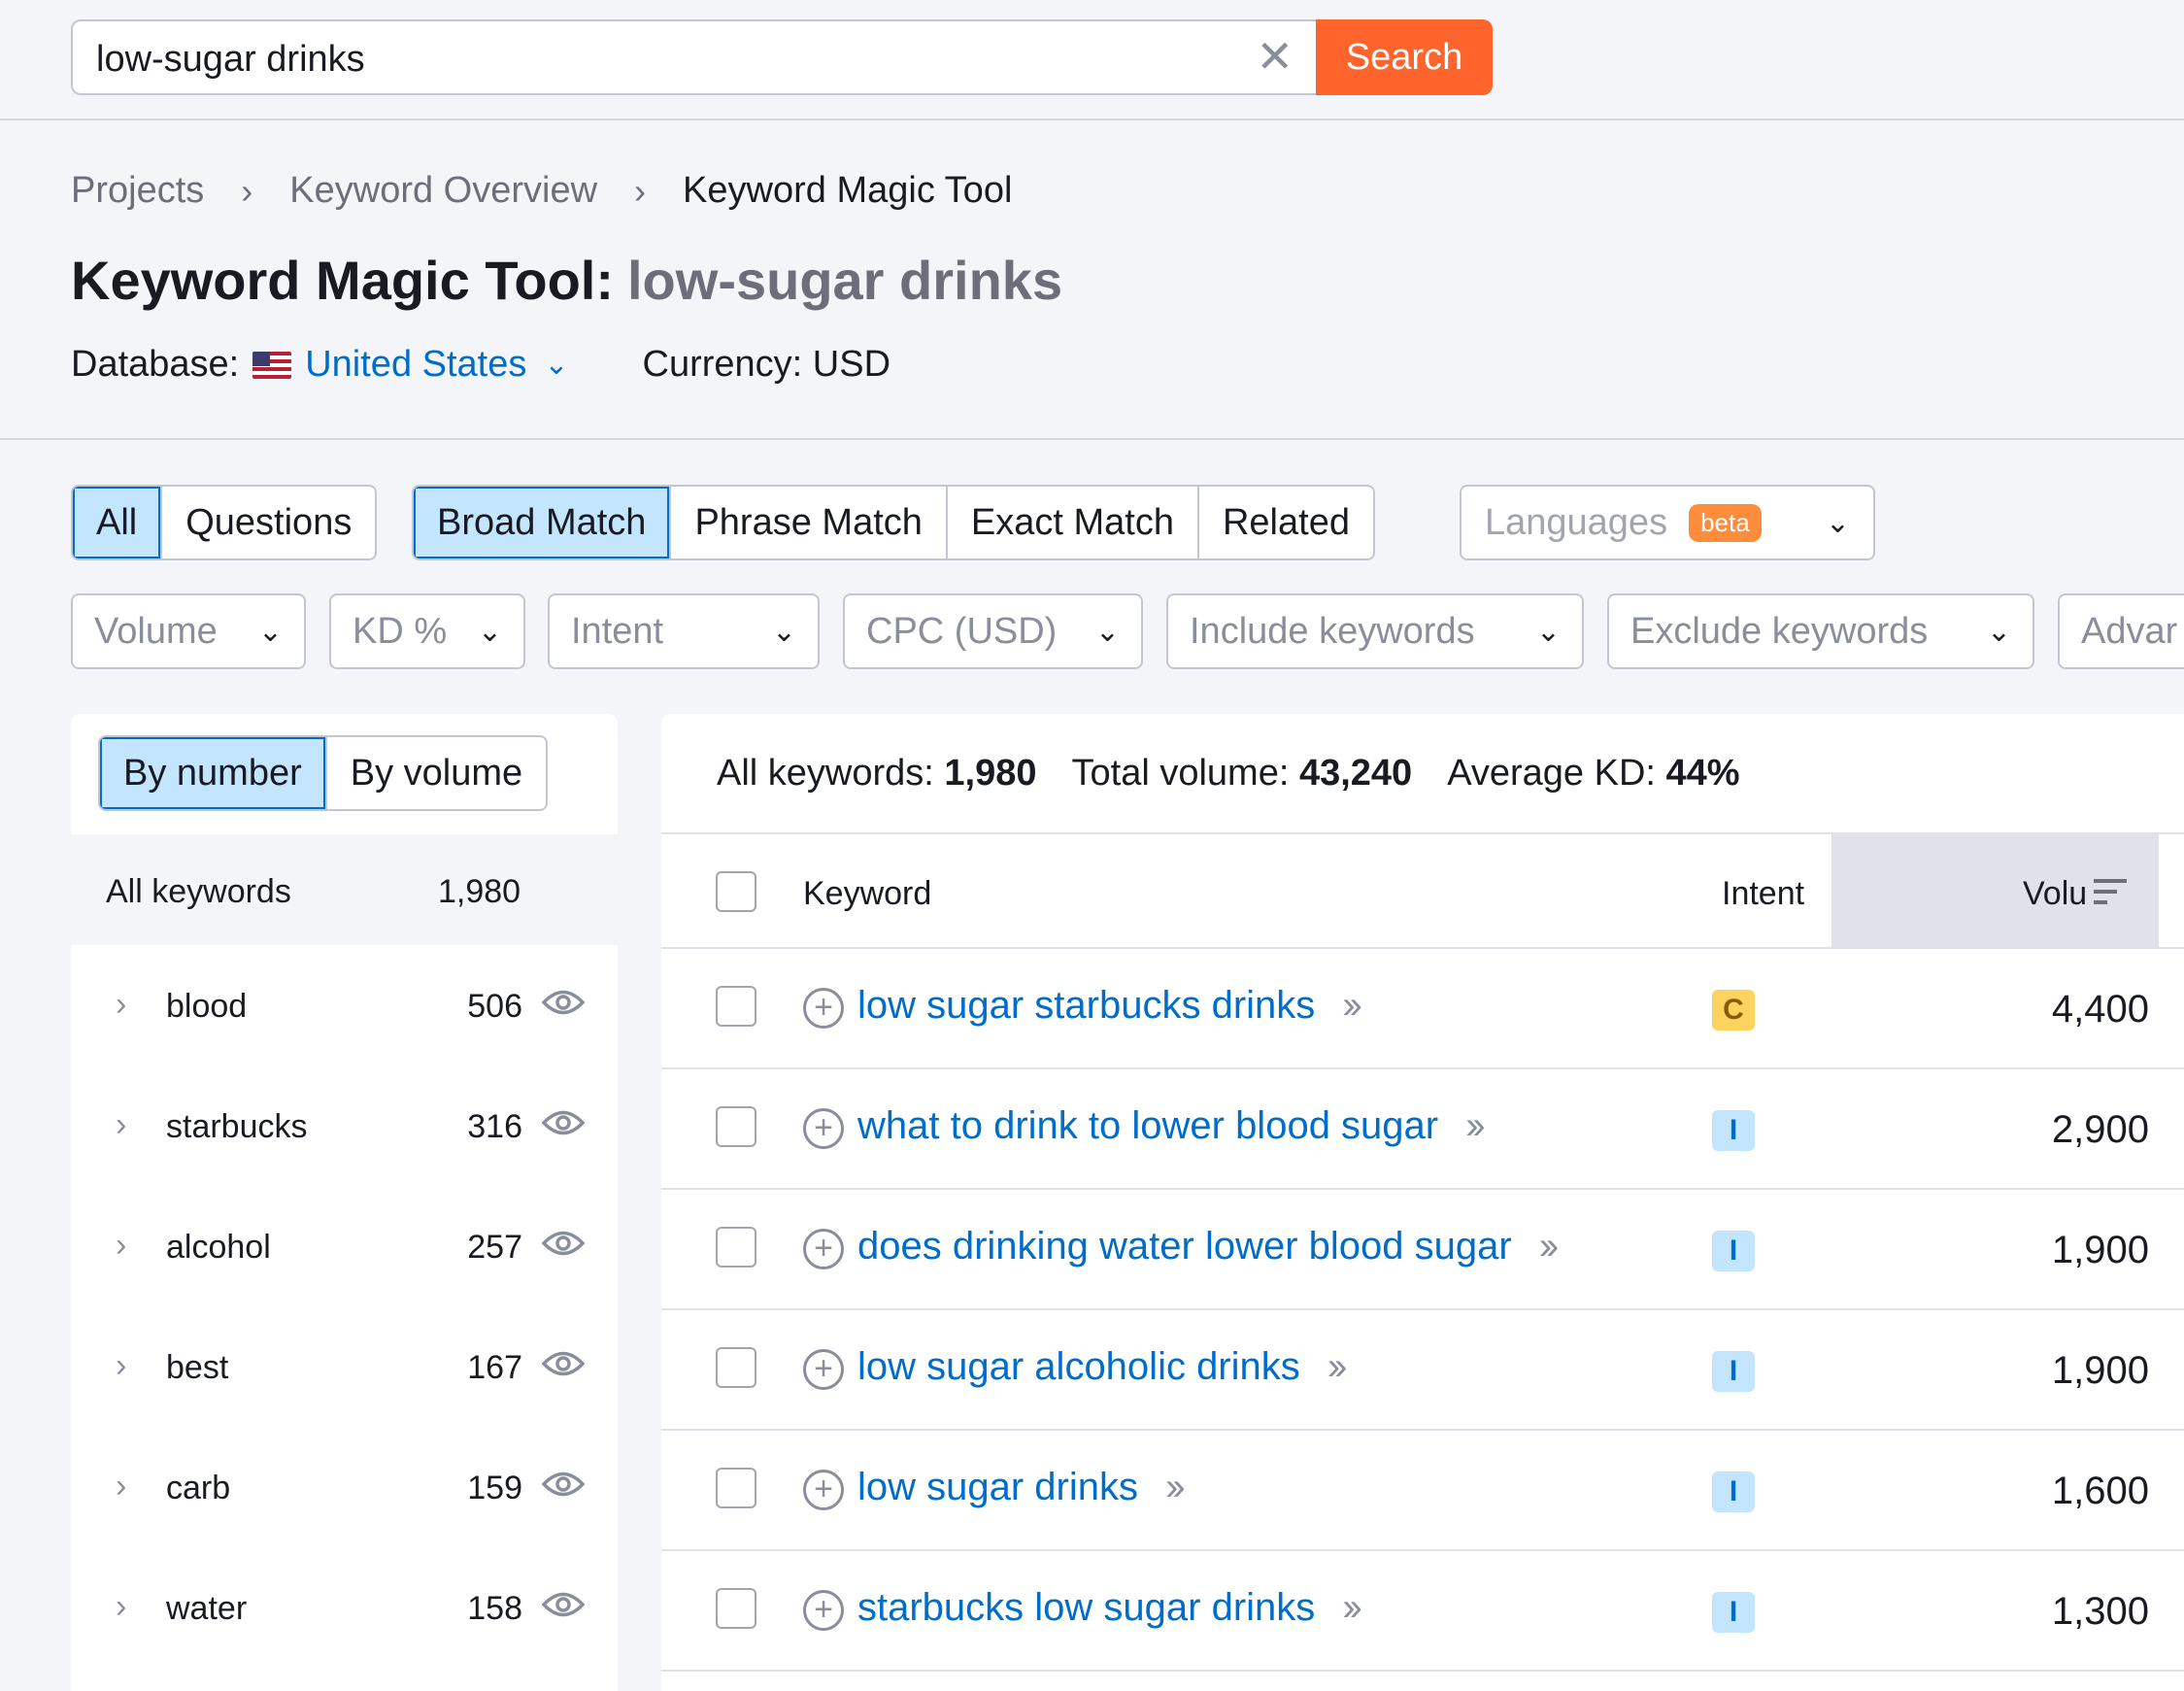  What do you see at coordinates (1576, 522) in the screenshot?
I see `languages-label: Languages` at bounding box center [1576, 522].